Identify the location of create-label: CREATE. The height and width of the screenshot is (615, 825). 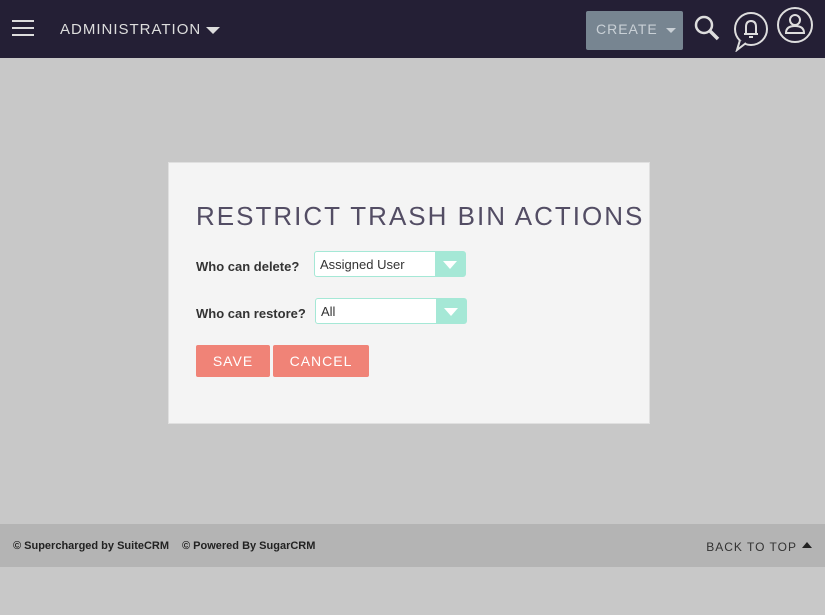
(627, 29).